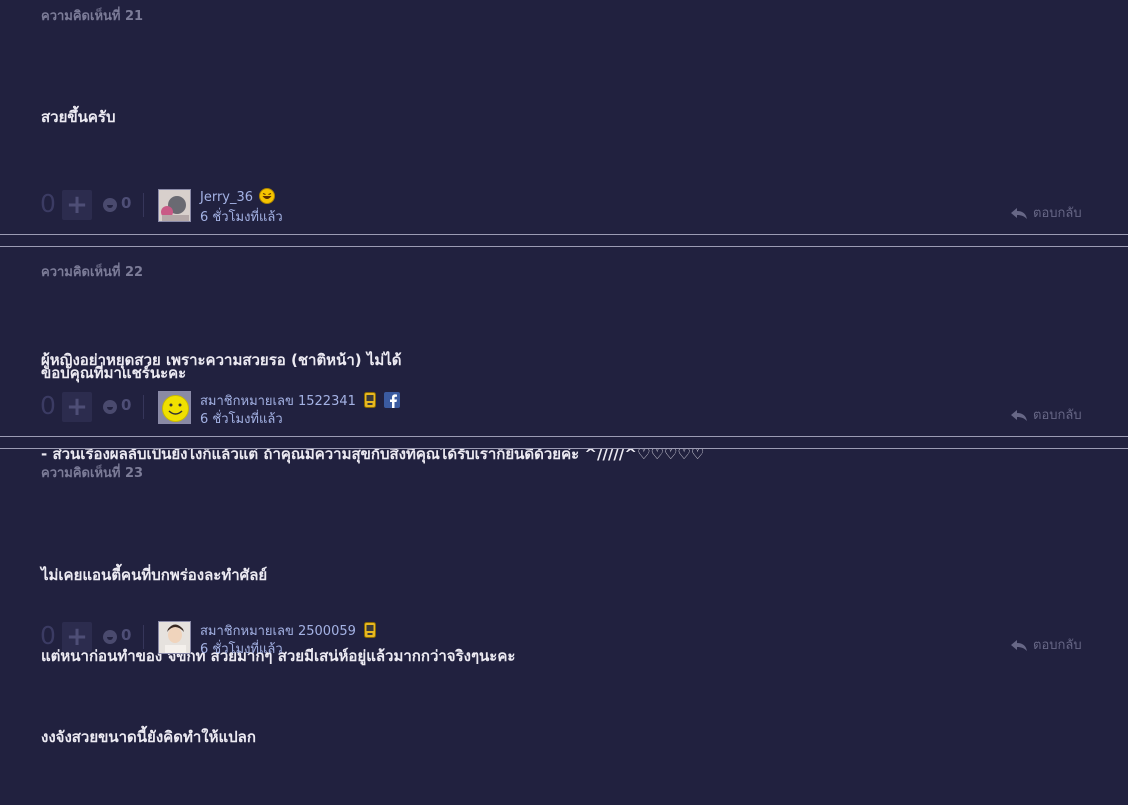  What do you see at coordinates (226, 197) in the screenshot?
I see `user-name: Jerry_36` at bounding box center [226, 197].